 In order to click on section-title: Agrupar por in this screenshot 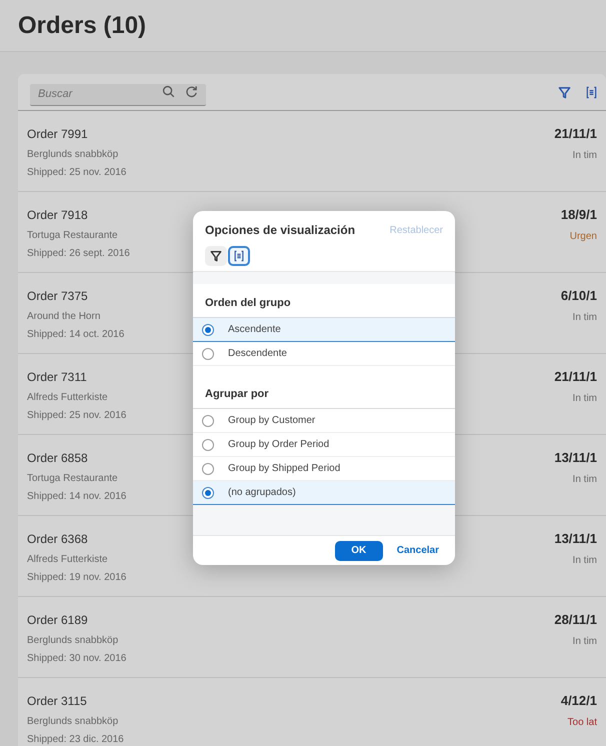, I will do `click(237, 394)`.